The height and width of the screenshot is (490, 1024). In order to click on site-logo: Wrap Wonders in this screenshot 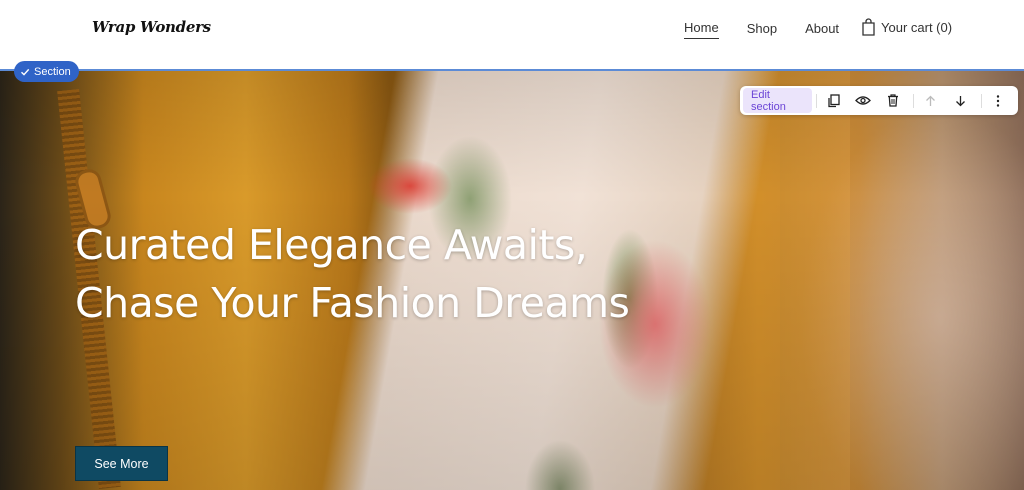, I will do `click(151, 27)`.